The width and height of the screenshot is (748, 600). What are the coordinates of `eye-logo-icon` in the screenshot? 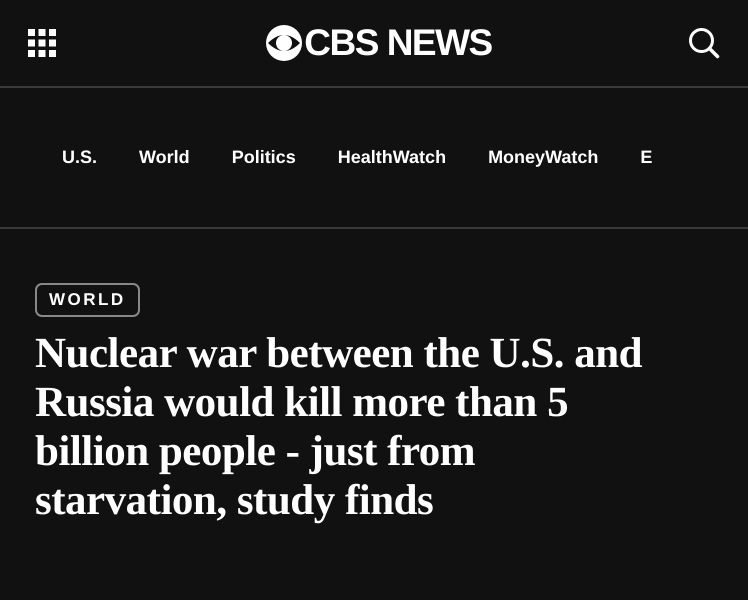 It's located at (284, 43).